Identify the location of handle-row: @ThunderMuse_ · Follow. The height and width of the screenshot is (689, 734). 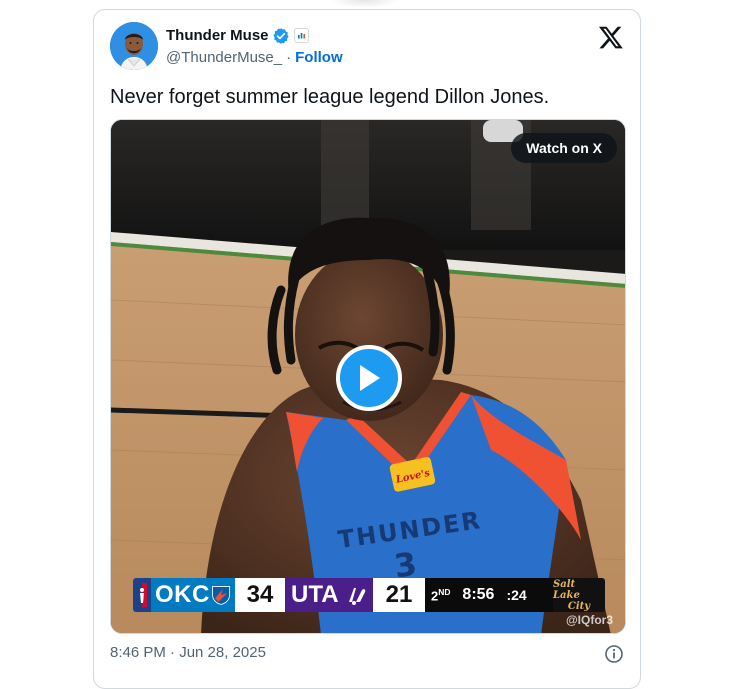
(254, 57).